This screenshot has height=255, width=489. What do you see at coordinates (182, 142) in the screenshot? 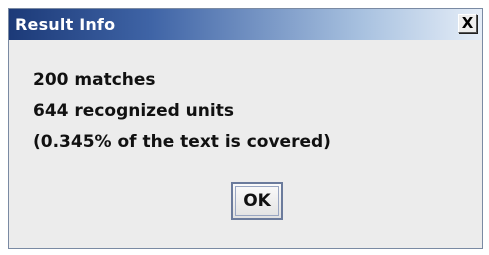
I see `coverage-text: (0.345% of the text is covered)` at bounding box center [182, 142].